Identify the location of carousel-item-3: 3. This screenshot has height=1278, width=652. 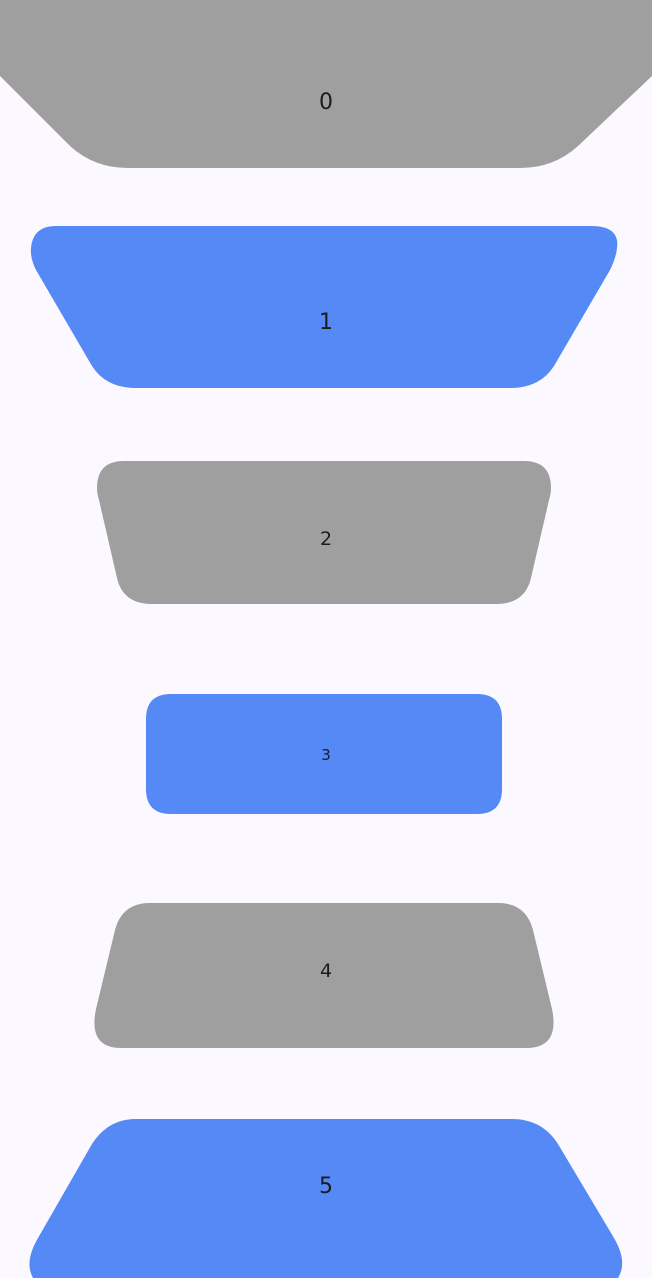
(326, 755).